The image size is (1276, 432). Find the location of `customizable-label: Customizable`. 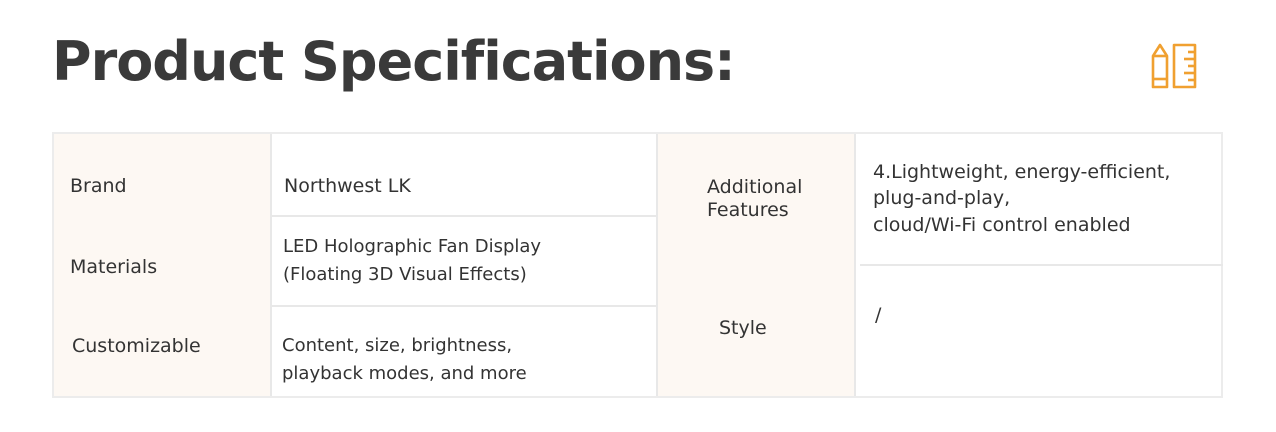

customizable-label: Customizable is located at coordinates (136, 346).